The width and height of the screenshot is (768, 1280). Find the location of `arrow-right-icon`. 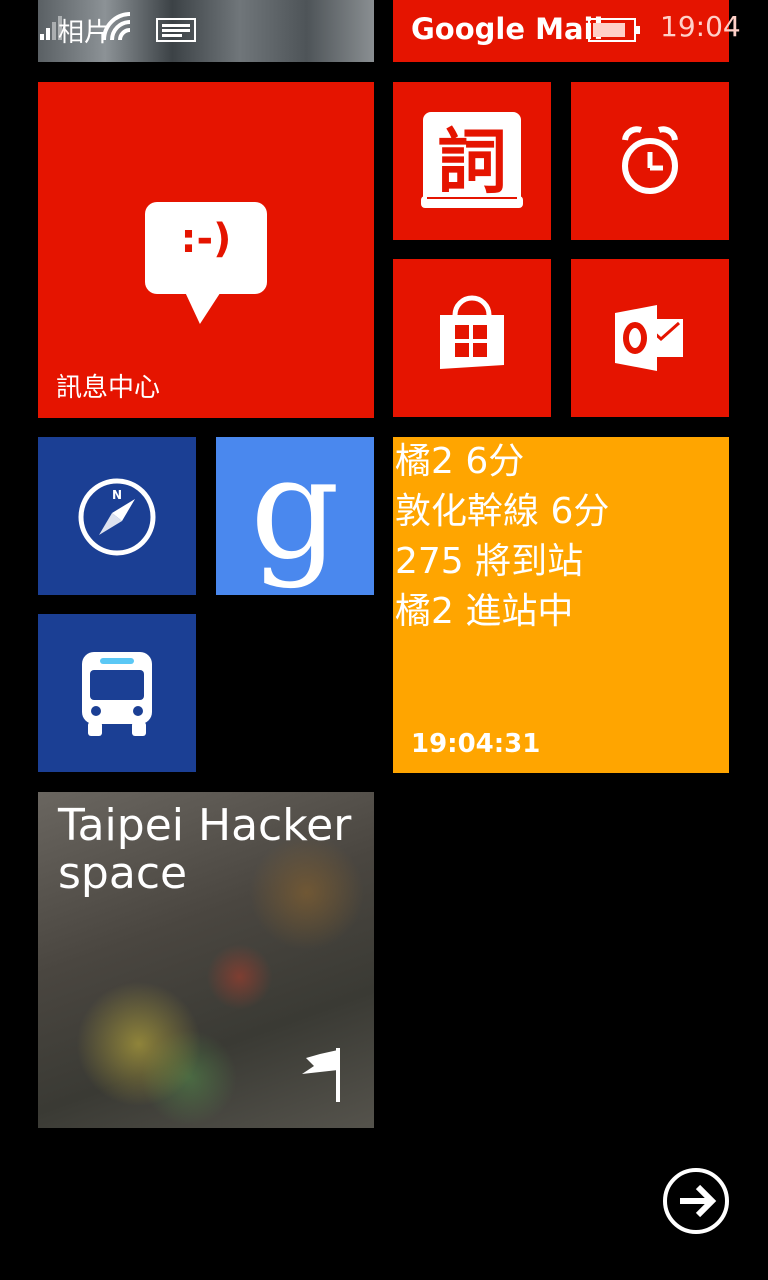

arrow-right-icon is located at coordinates (698, 1201).